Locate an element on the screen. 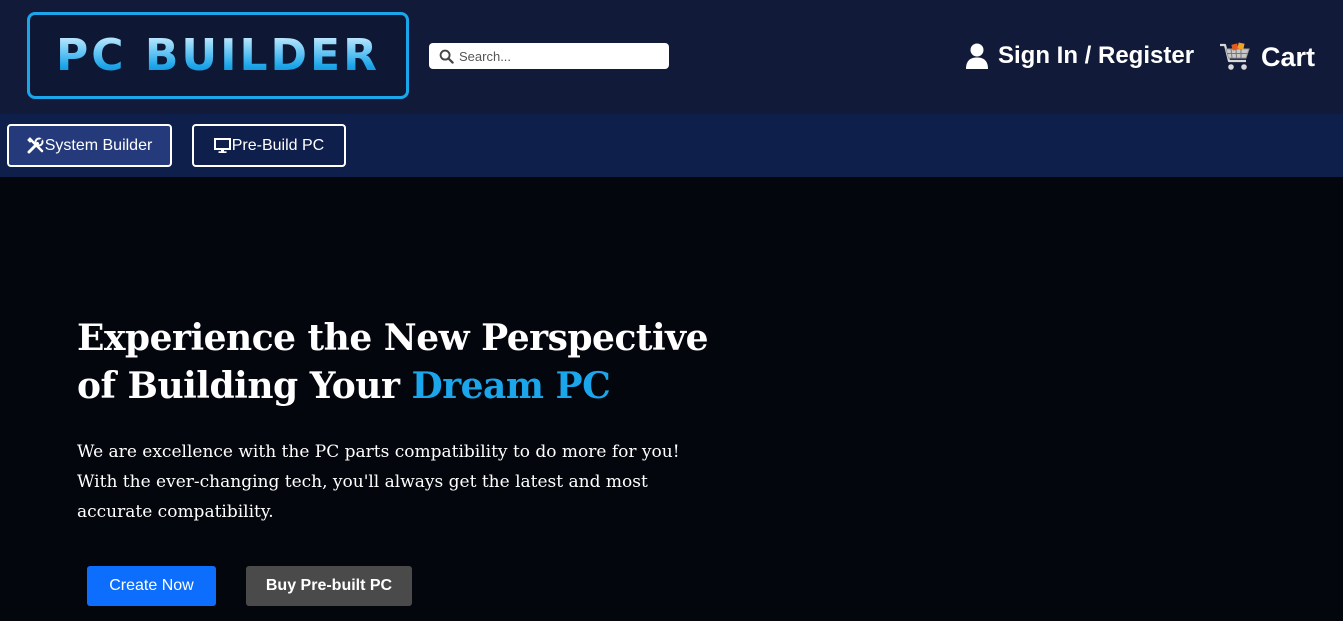 The image size is (1343, 621). cart-link: Cart is located at coordinates (1267, 57).